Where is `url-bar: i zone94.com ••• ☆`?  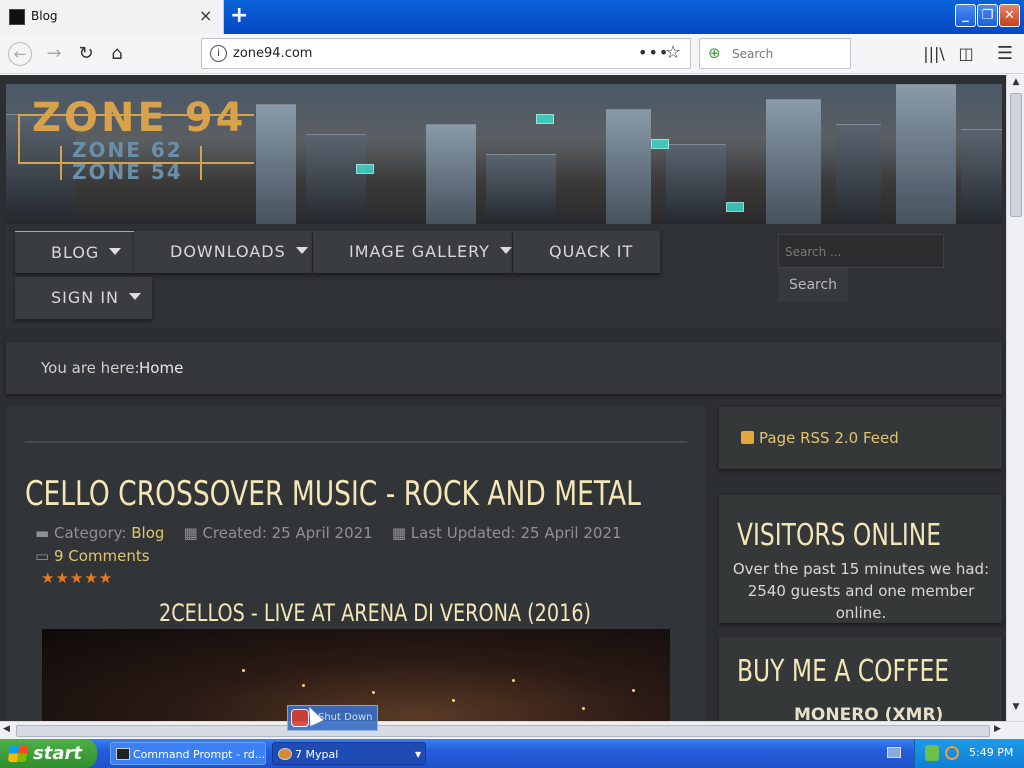
url-bar: i zone94.com ••• ☆ is located at coordinates (446, 53).